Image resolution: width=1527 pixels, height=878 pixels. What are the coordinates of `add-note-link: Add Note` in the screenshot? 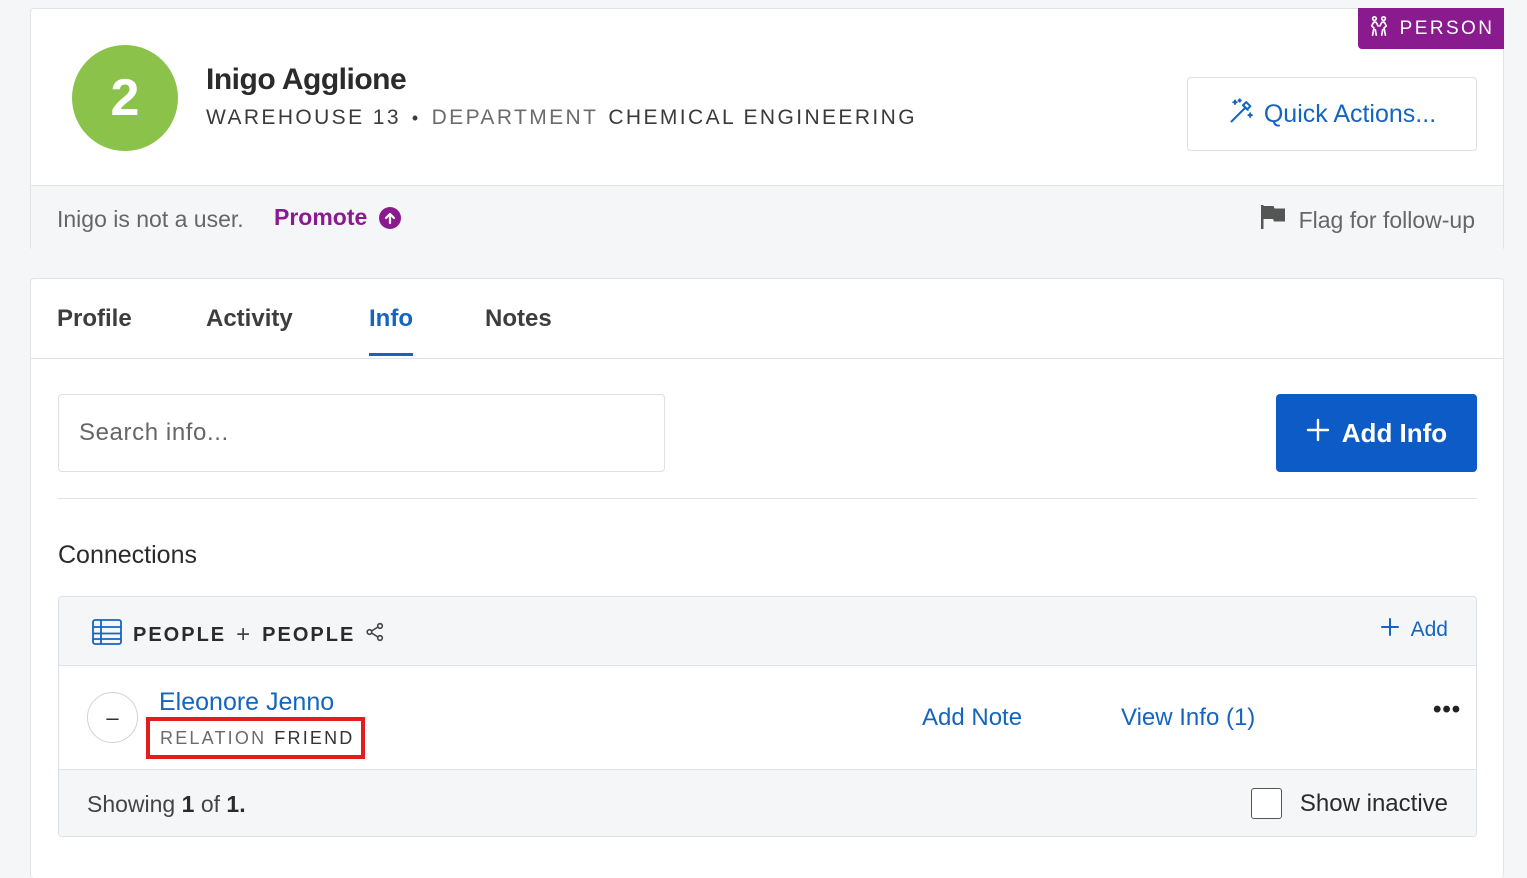 It's located at (972, 718).